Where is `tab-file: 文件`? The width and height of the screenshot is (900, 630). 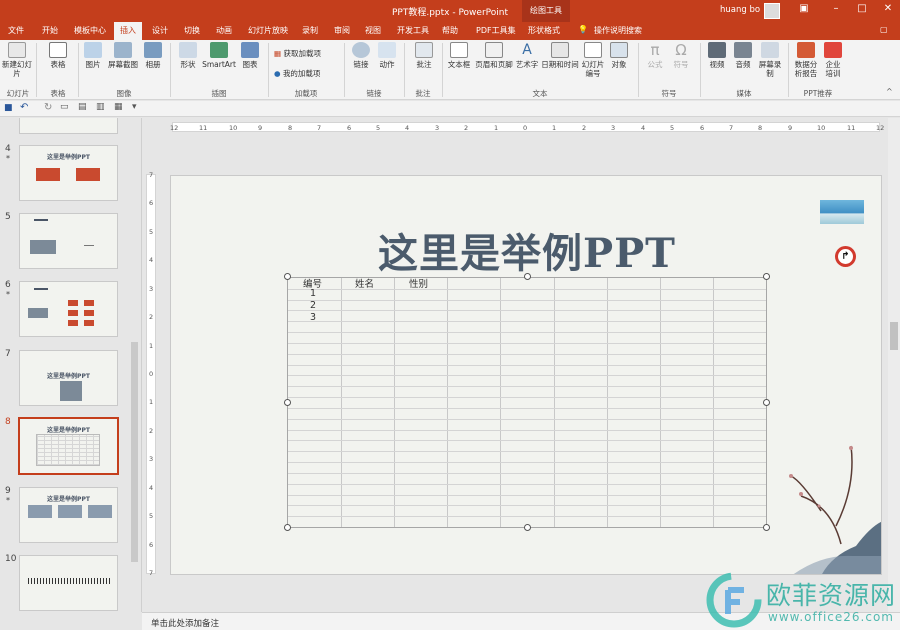 tab-file: 文件 is located at coordinates (16, 30).